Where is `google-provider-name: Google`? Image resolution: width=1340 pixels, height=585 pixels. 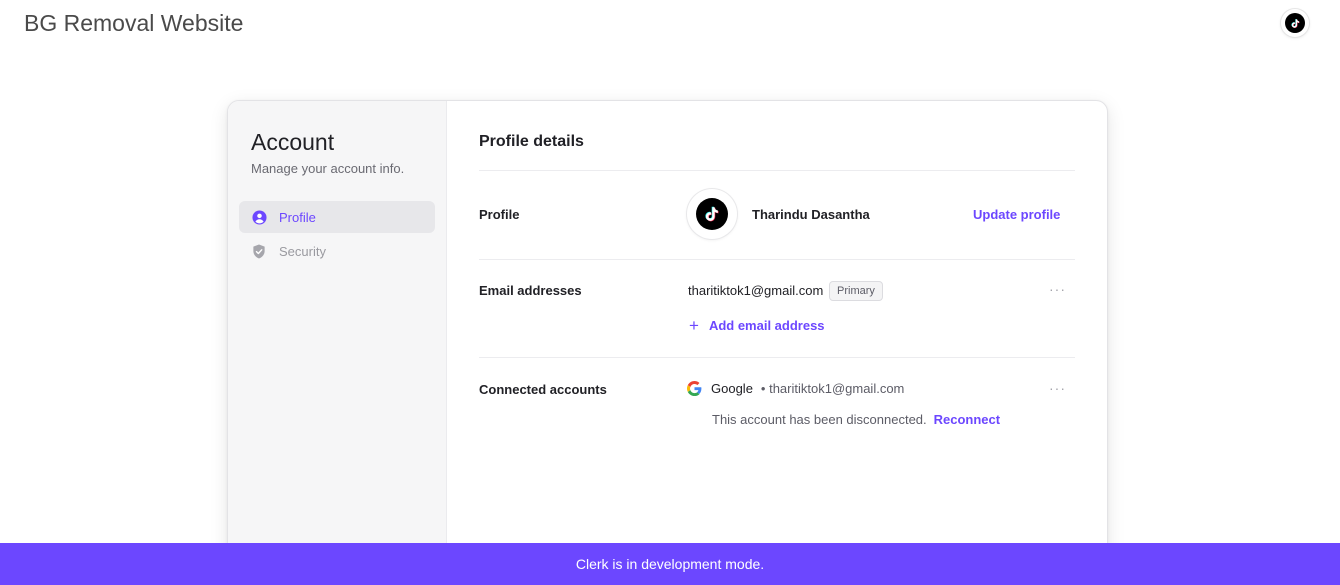 google-provider-name: Google is located at coordinates (732, 388).